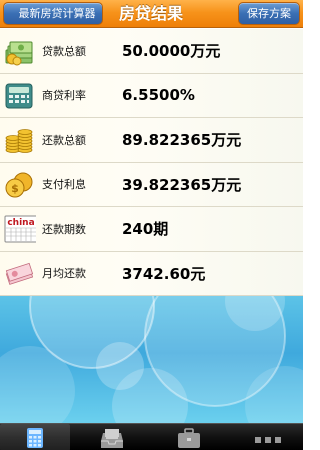 This screenshot has width=320, height=450. What do you see at coordinates (64, 274) in the screenshot?
I see `row-label: 月均还款` at bounding box center [64, 274].